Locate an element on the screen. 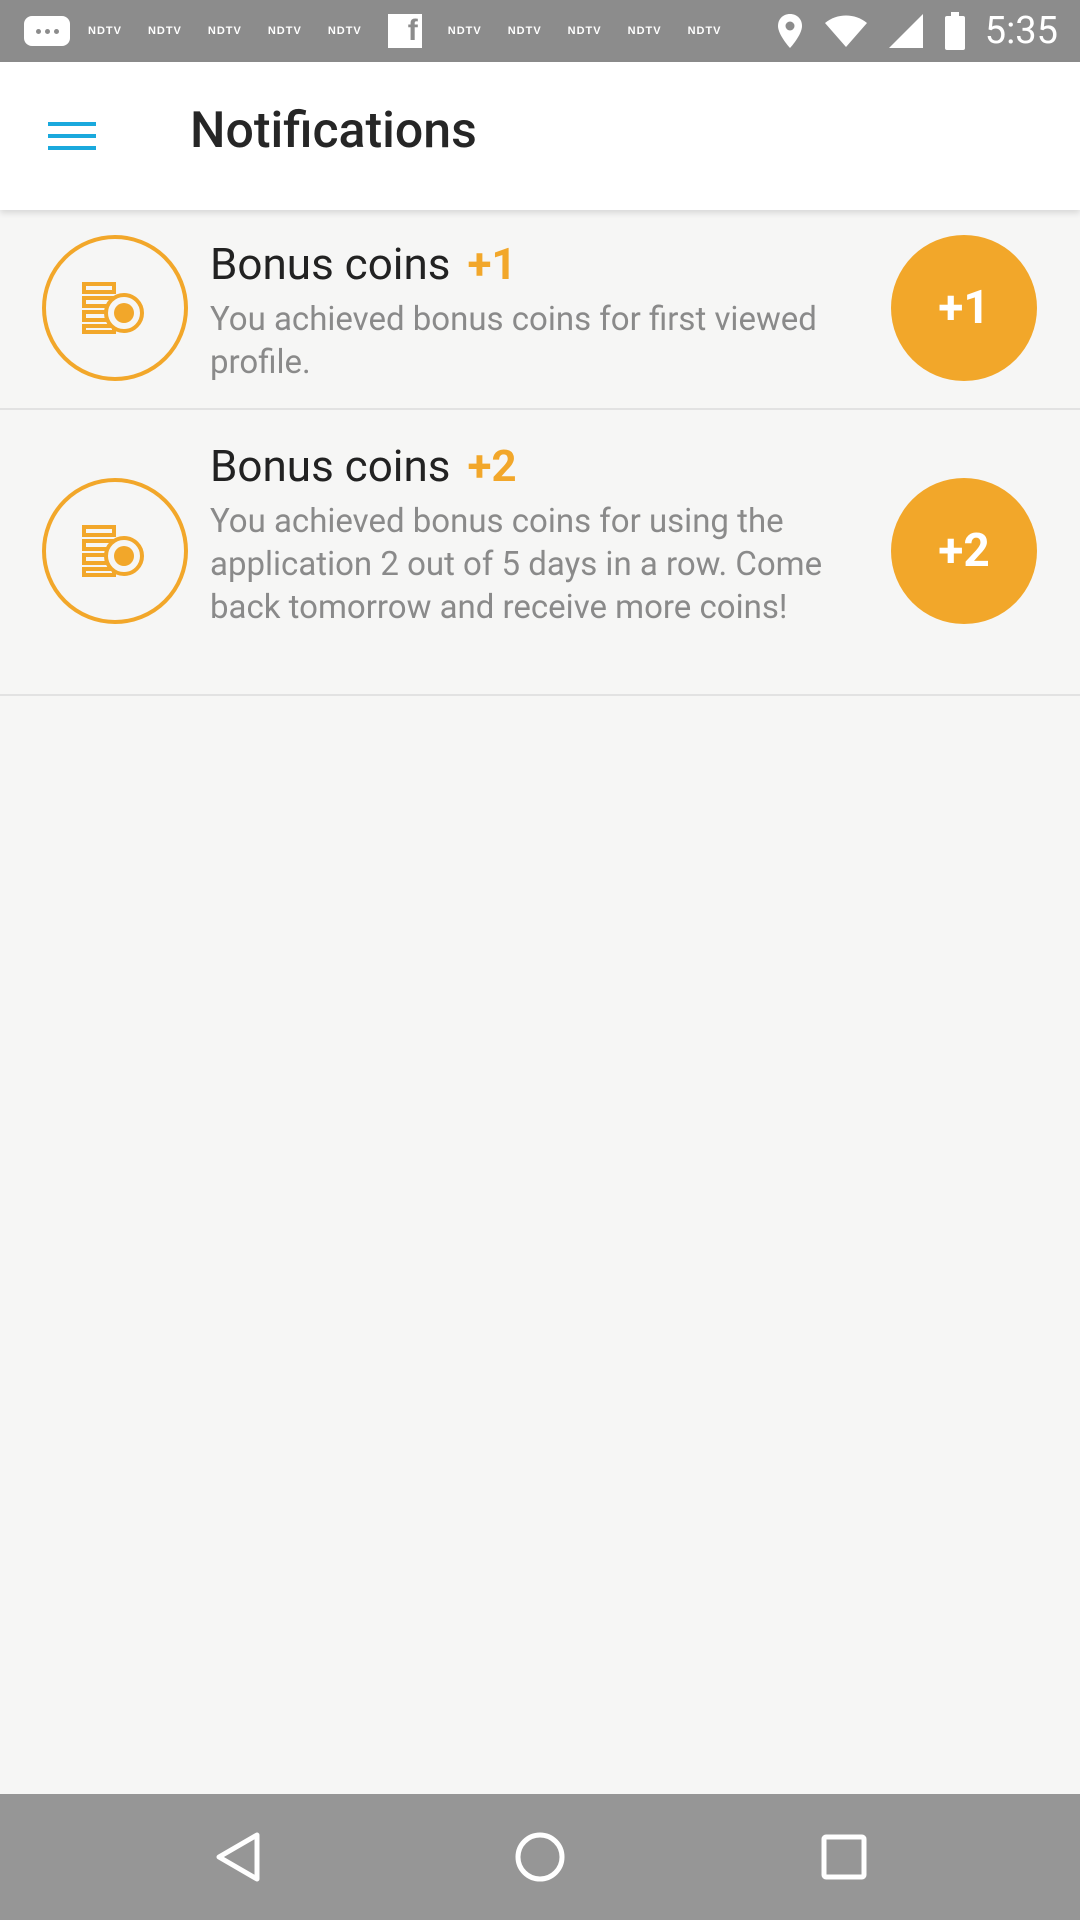  recent-apps-icon is located at coordinates (844, 1857).